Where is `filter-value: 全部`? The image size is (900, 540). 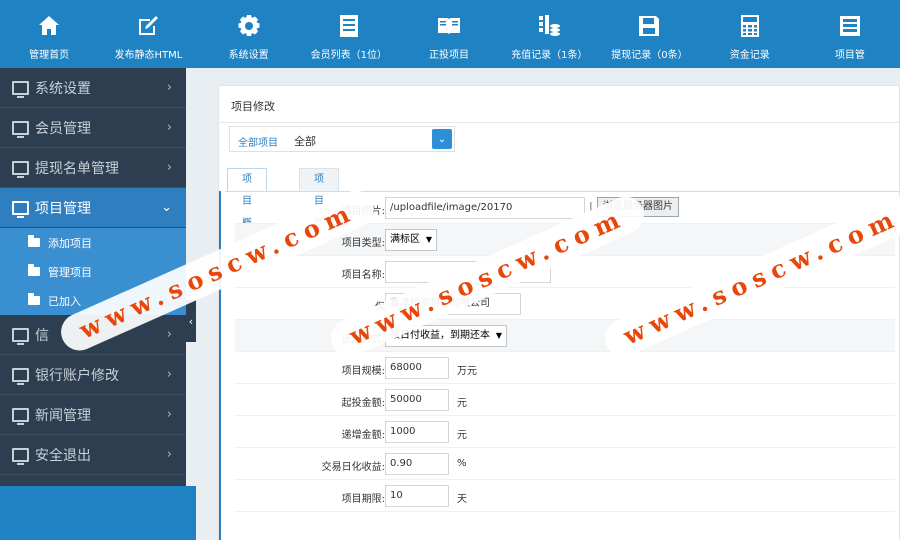 filter-value: 全部 is located at coordinates (305, 141).